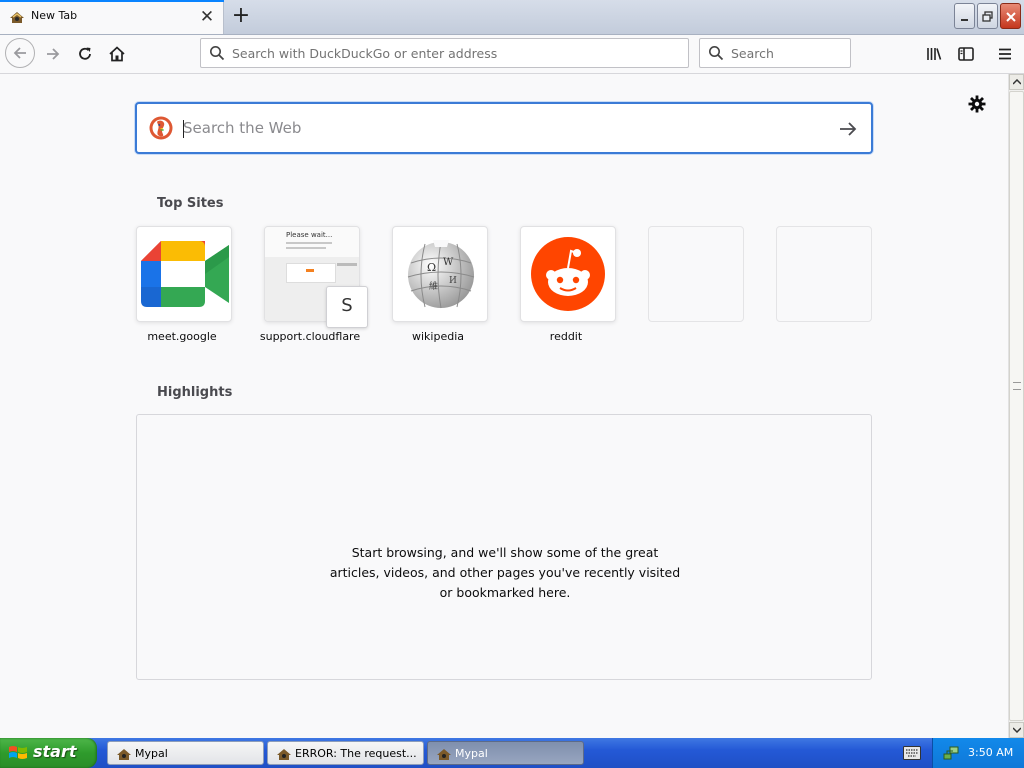 This screenshot has width=1024, height=768. What do you see at coordinates (161, 128) in the screenshot?
I see `duckduckgo-logo-icon` at bounding box center [161, 128].